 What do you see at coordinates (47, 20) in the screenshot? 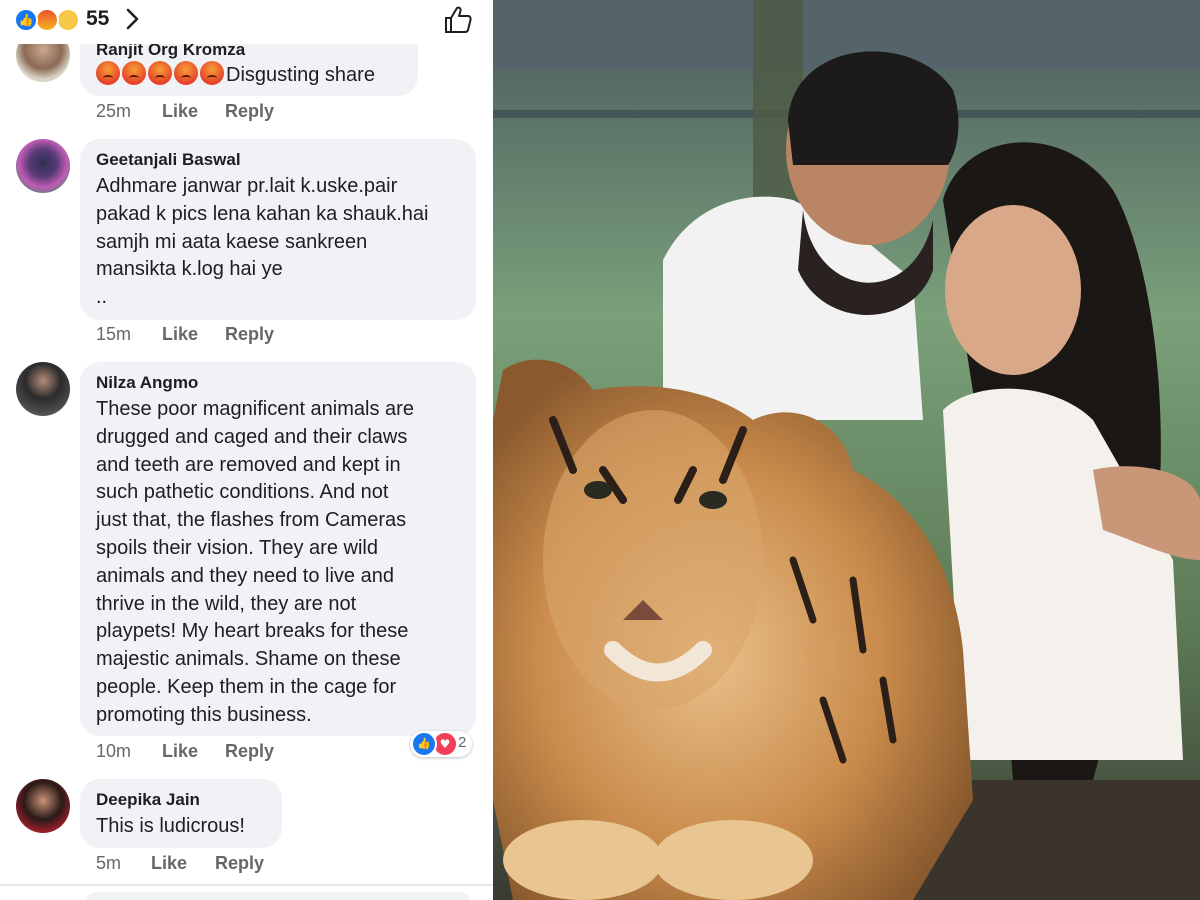
I see `angry-icon` at bounding box center [47, 20].